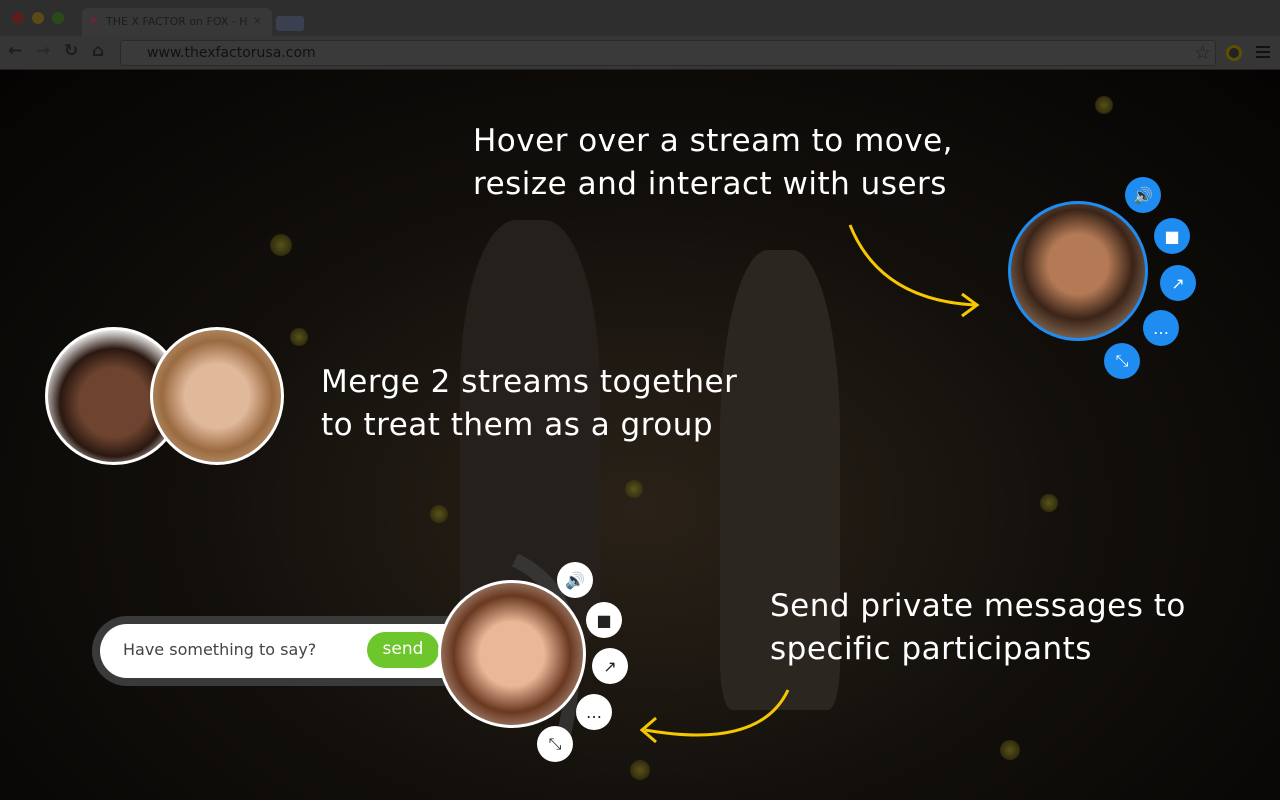 The width and height of the screenshot is (1280, 800). I want to click on chat-placeholder: Have something to say?, so click(220, 649).